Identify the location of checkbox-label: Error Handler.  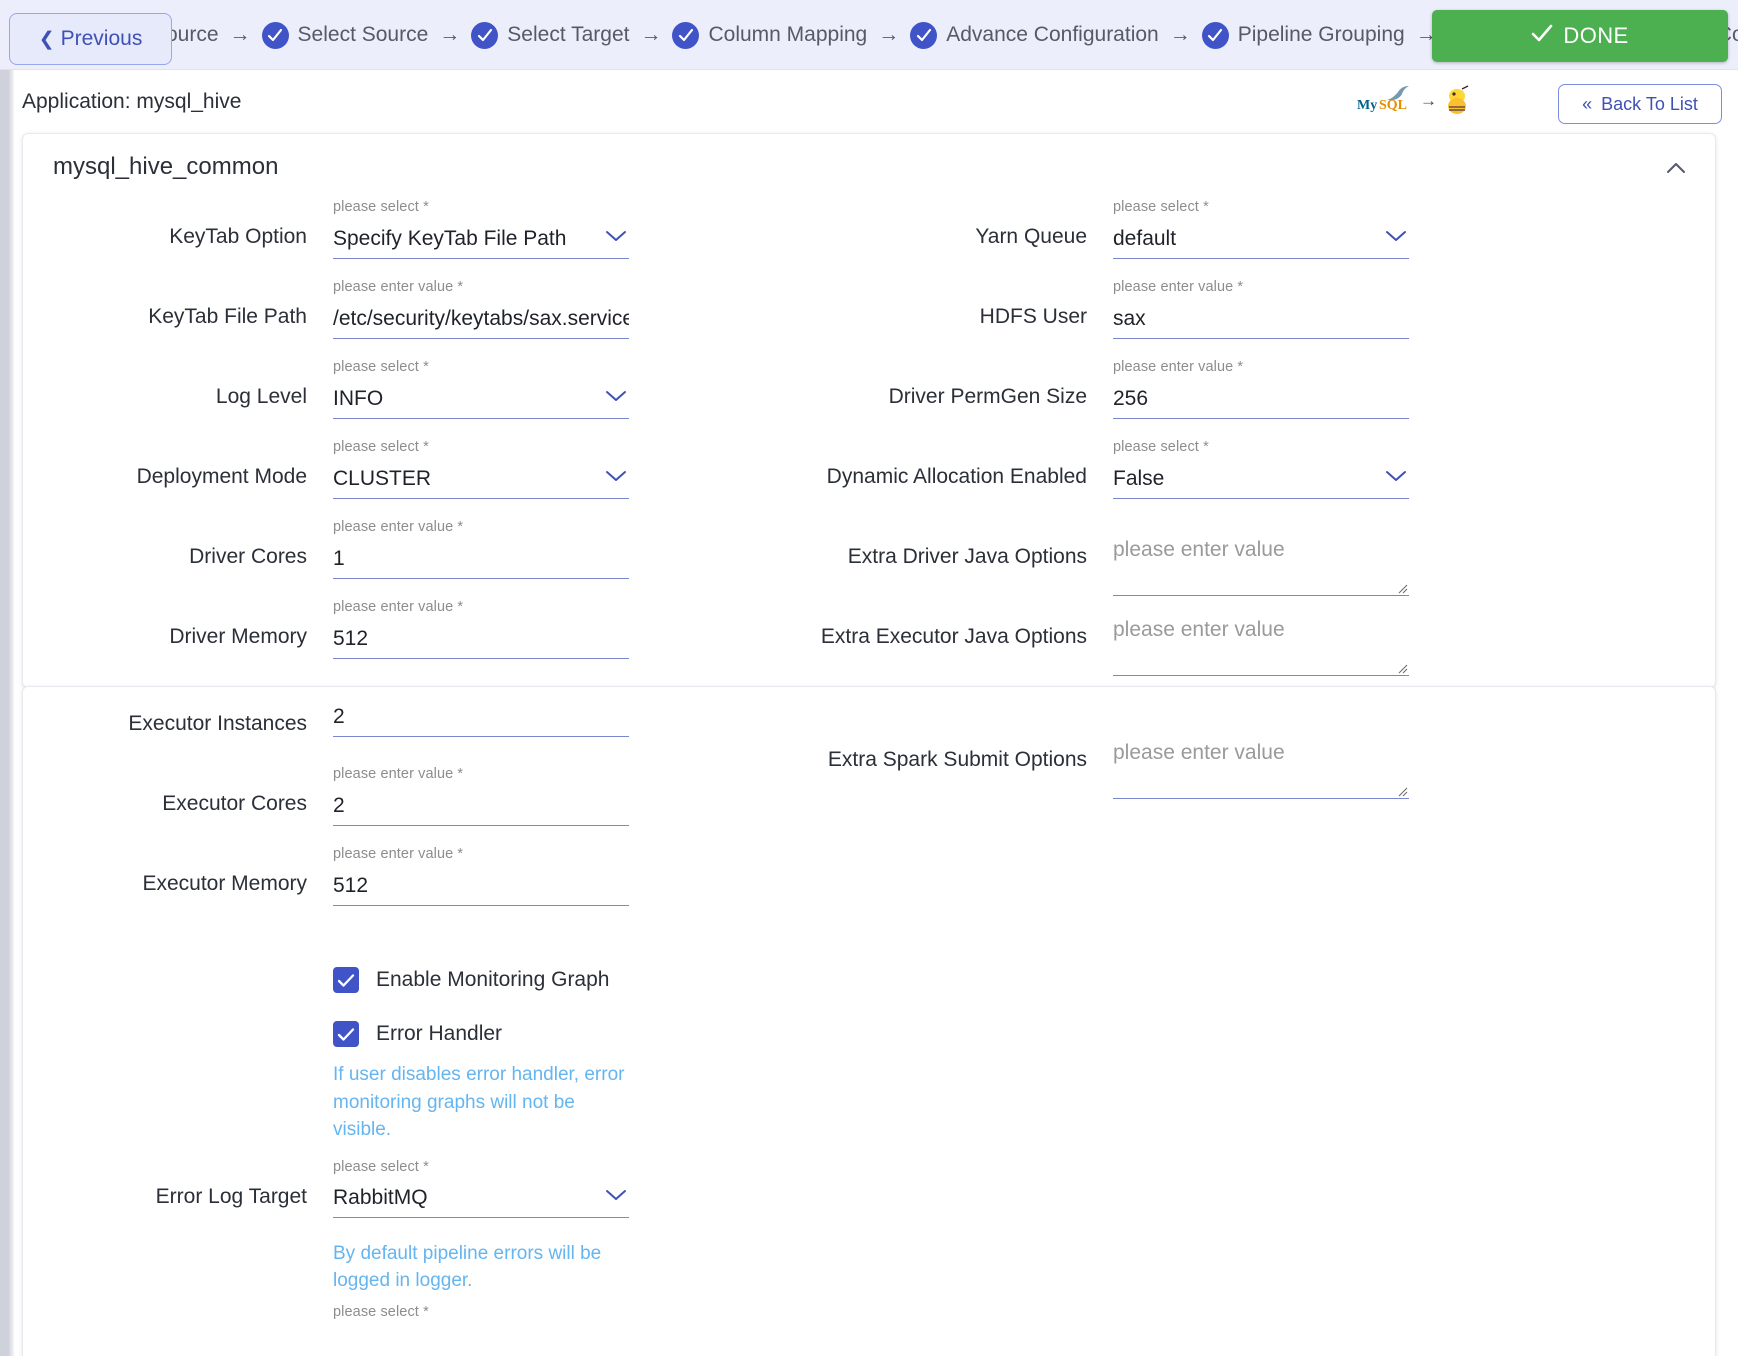
(439, 1033).